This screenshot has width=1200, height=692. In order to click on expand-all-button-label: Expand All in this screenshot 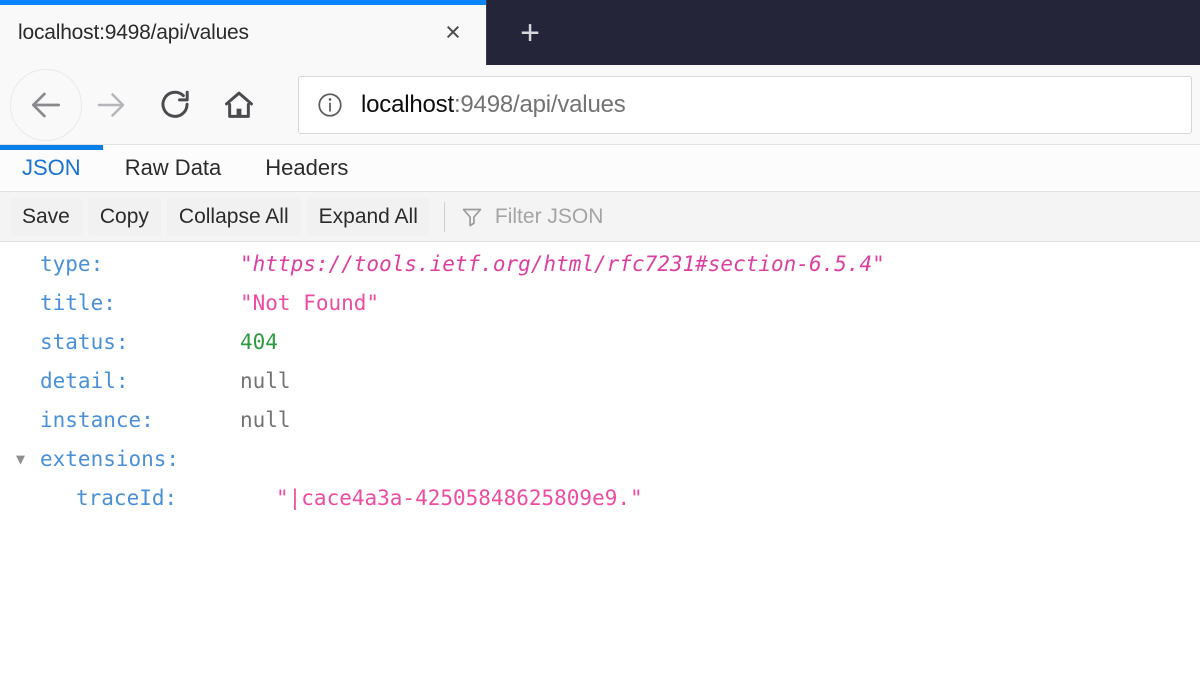, I will do `click(368, 216)`.